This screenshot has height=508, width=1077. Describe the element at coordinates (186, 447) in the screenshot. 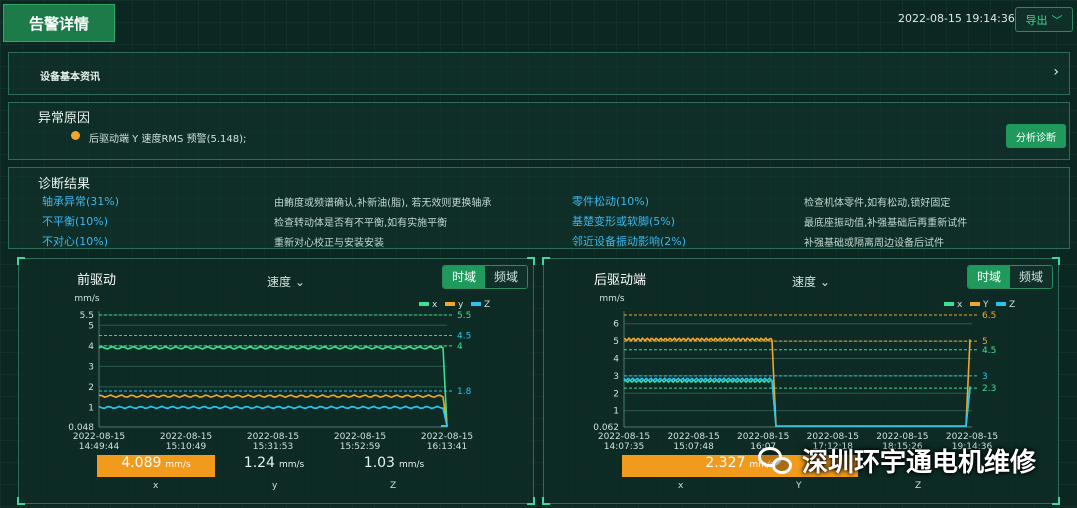

I see `x-tick-time: 15:10:49` at that location.